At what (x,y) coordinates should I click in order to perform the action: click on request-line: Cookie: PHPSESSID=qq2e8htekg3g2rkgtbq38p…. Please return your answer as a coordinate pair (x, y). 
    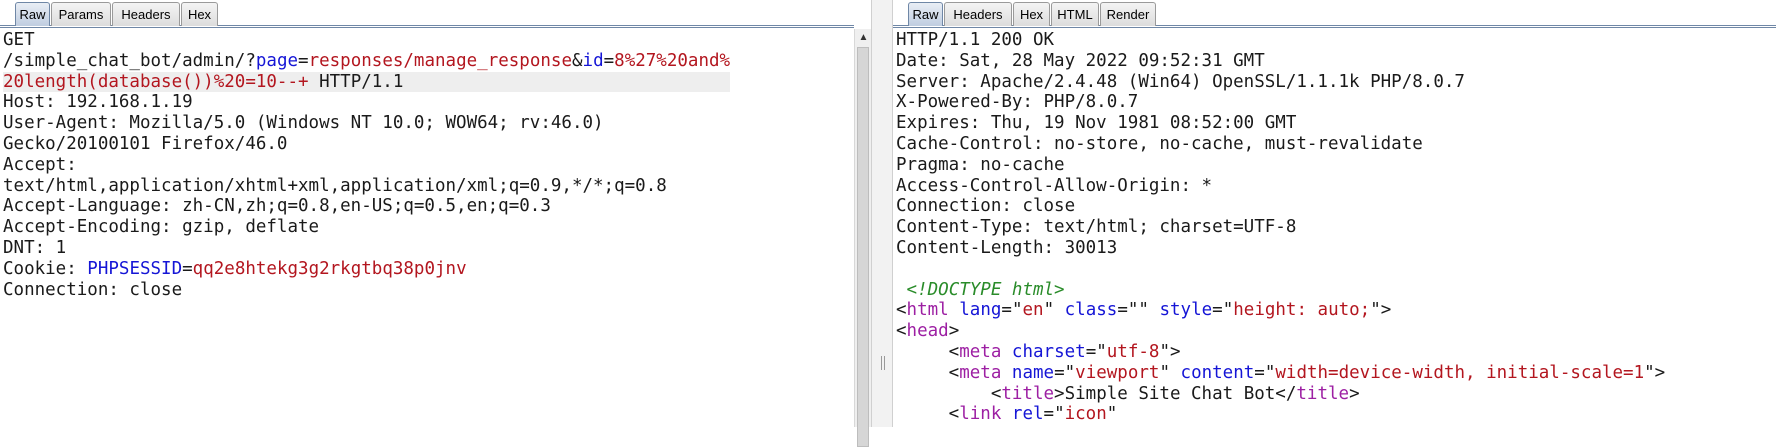
    Looking at the image, I should click on (366, 269).